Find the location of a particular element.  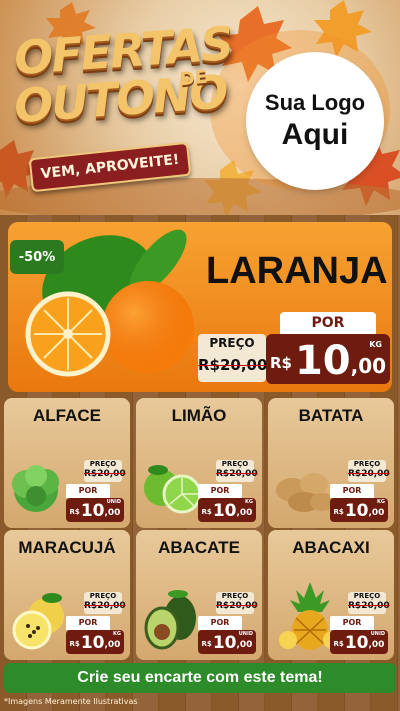

product-card: BATATA PREÇO R$20,00 POR R$ 10 ,00 KG is located at coordinates (331, 463).